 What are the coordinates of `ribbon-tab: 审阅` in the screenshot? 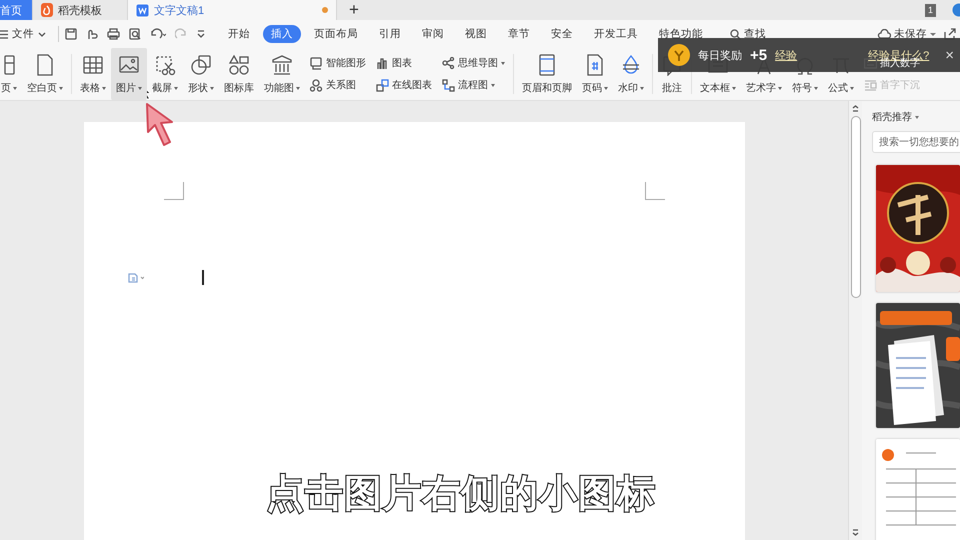 It's located at (433, 34).